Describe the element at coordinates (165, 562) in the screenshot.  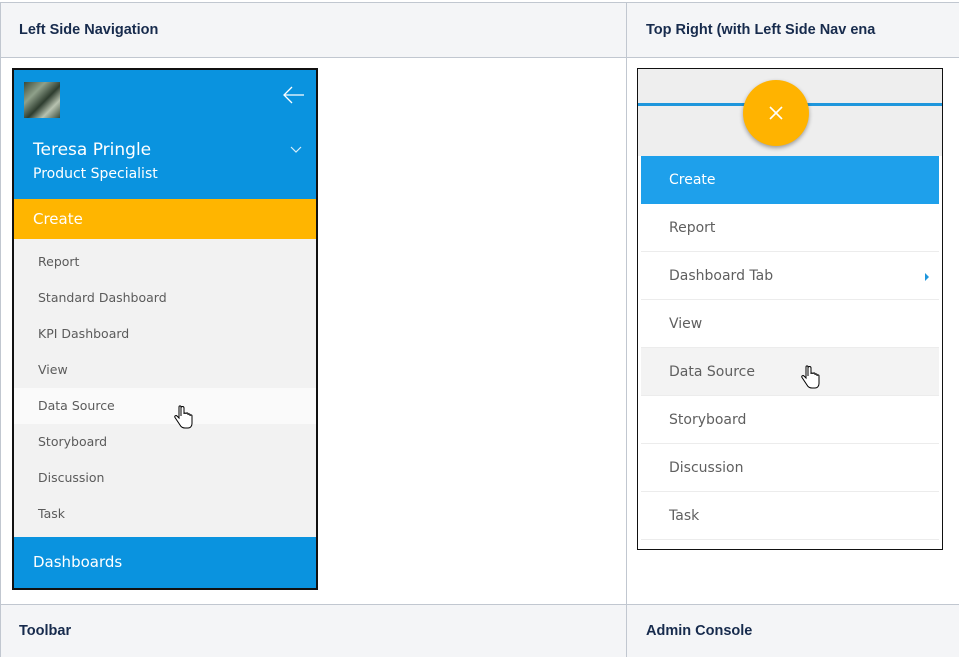
I see `dashboards-section-header: Dashboards` at that location.